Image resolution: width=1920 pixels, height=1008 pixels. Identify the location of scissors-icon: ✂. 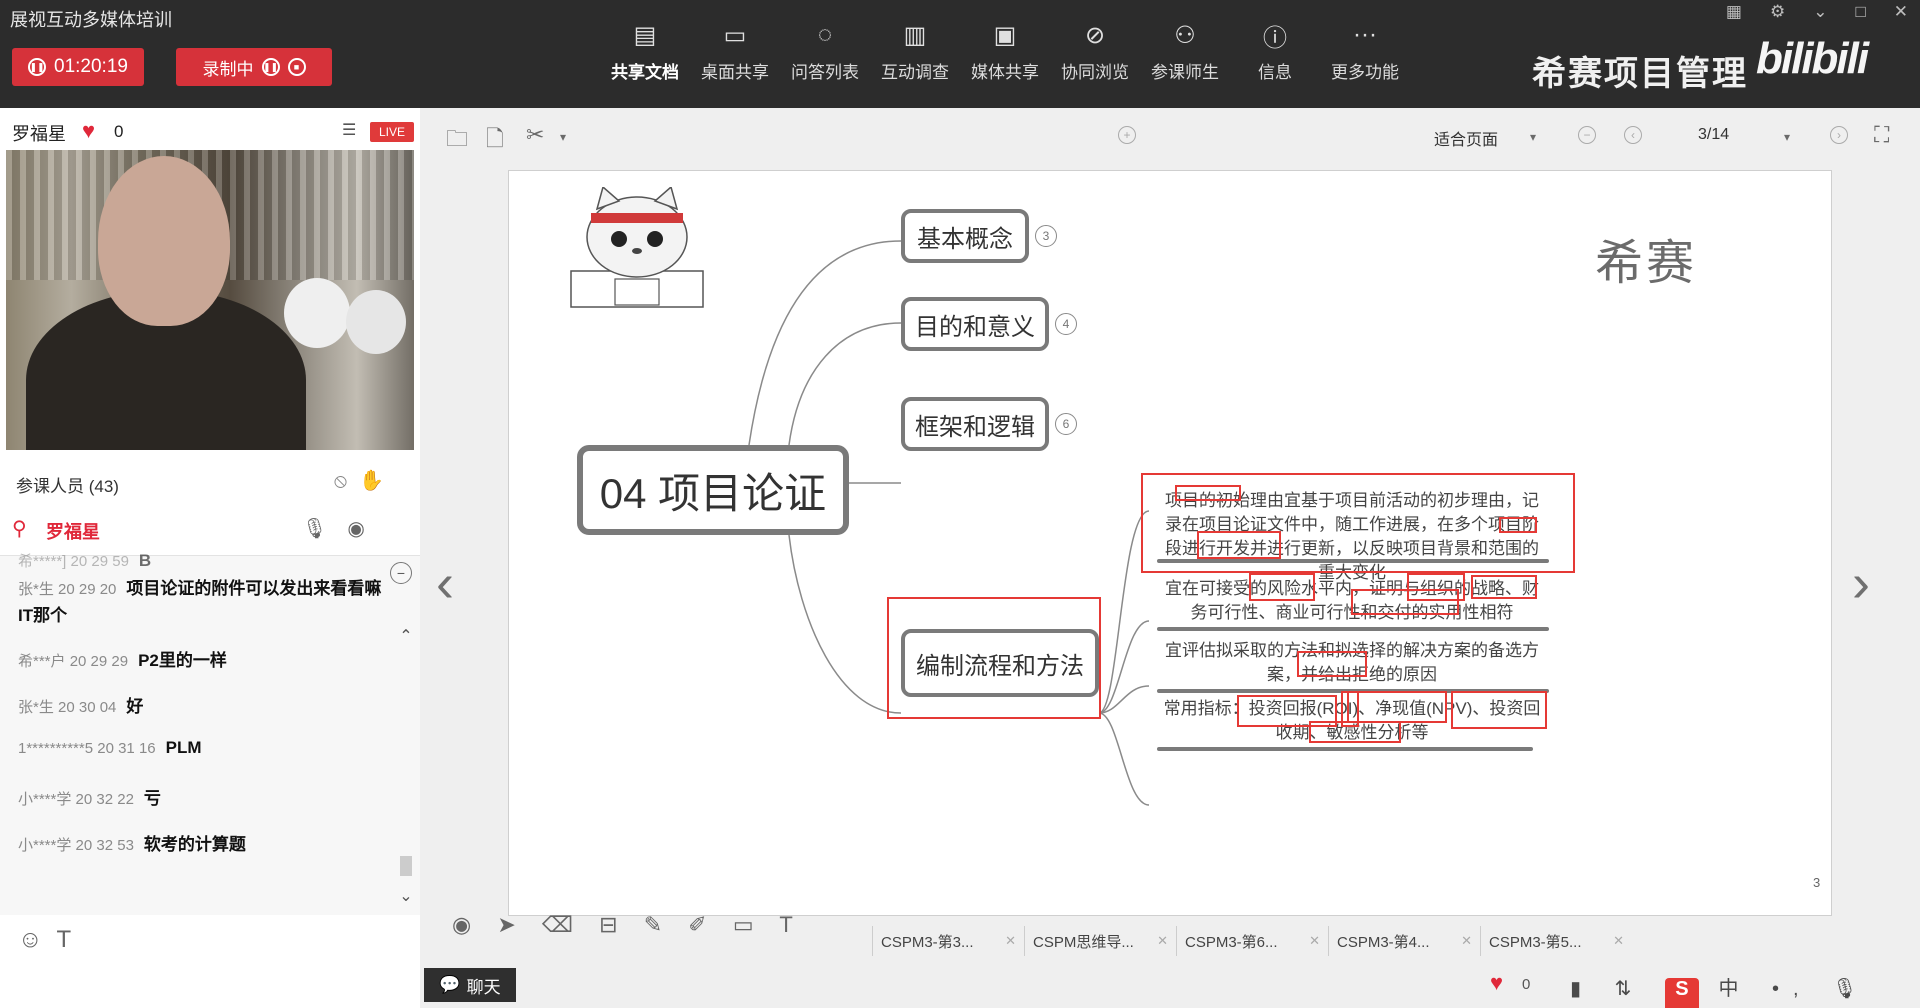
(535, 135).